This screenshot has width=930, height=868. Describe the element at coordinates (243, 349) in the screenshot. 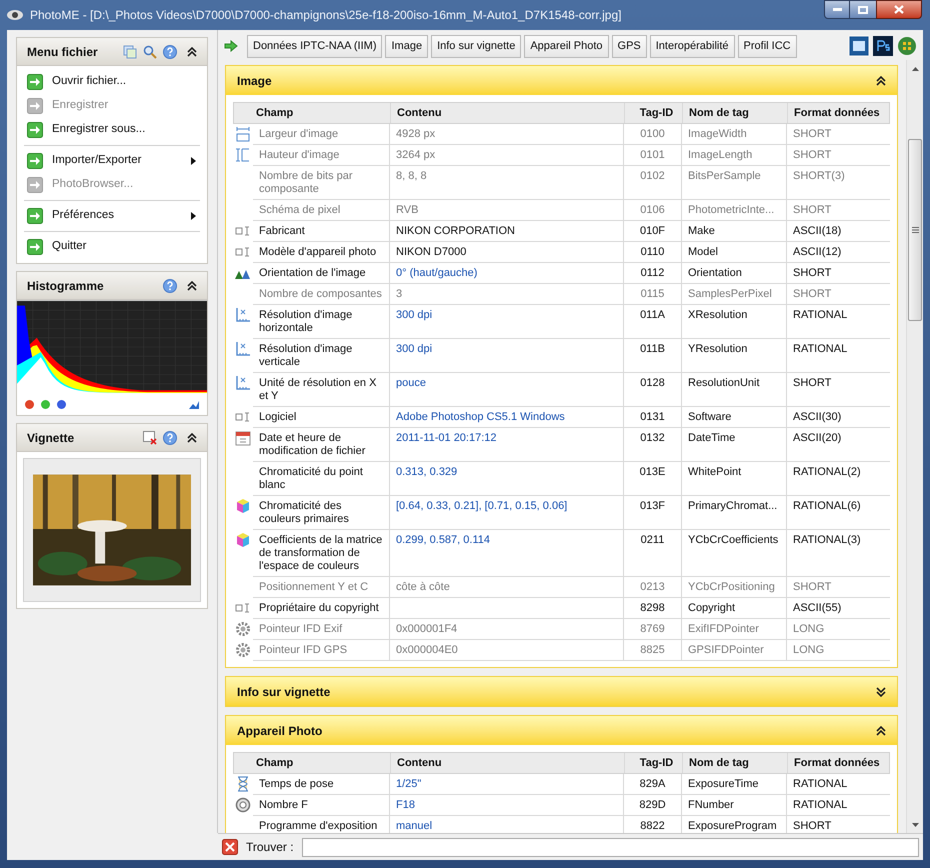

I see `ruler-icon` at that location.